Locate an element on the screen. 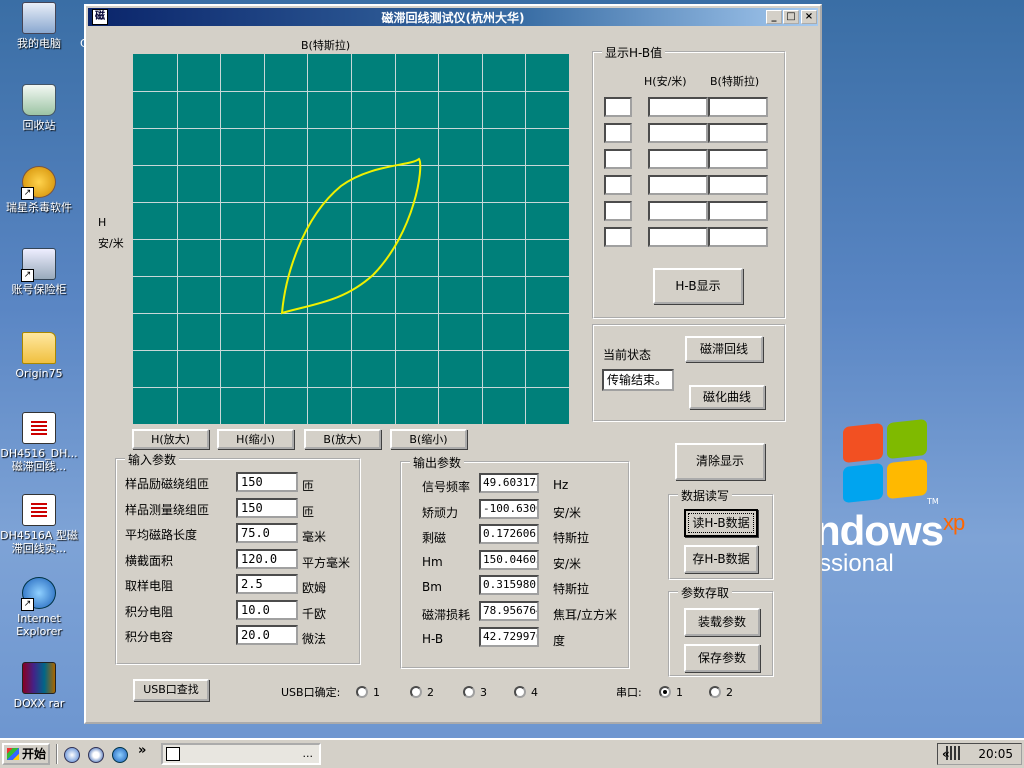 The image size is (1024, 768). desktop-icon-internet-explorer: Internet Explorer is located at coordinates (39, 607).